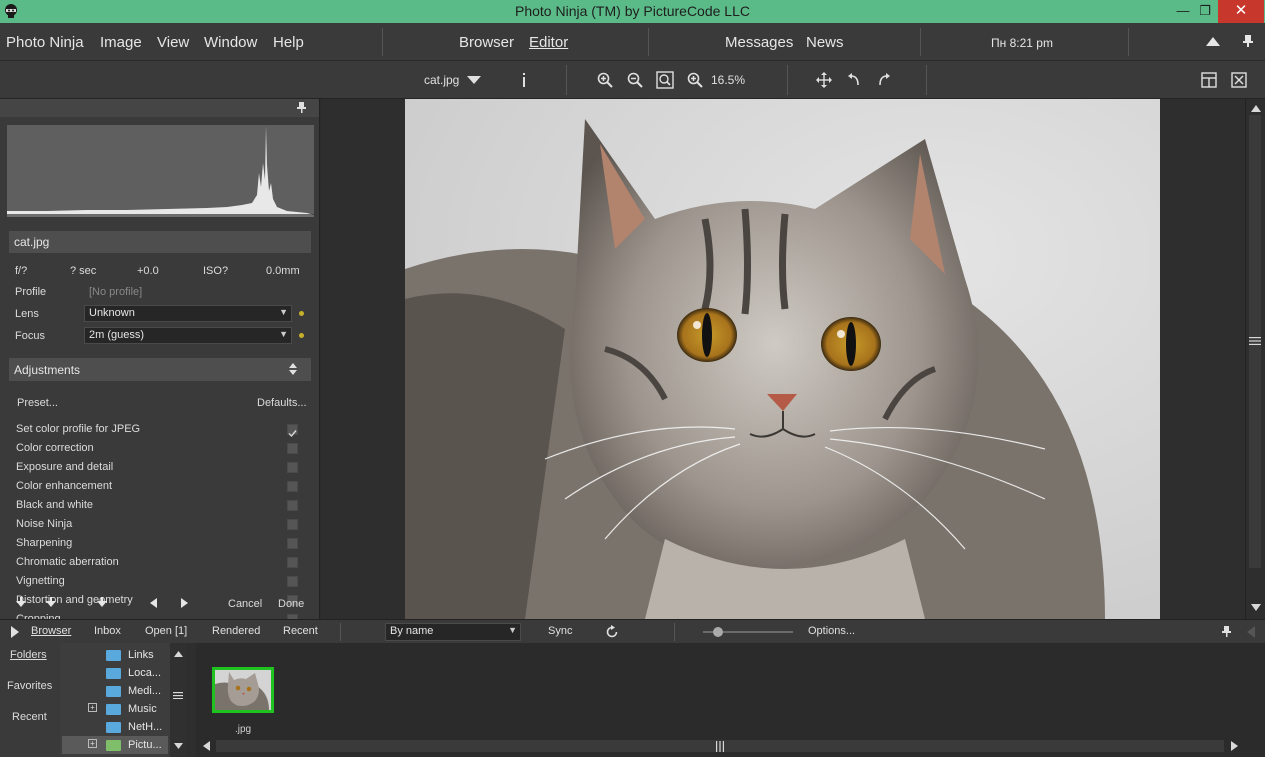 Image resolution: width=1265 pixels, height=757 pixels. What do you see at coordinates (441, 80) in the screenshot?
I see `file-selector: cat.jpg` at bounding box center [441, 80].